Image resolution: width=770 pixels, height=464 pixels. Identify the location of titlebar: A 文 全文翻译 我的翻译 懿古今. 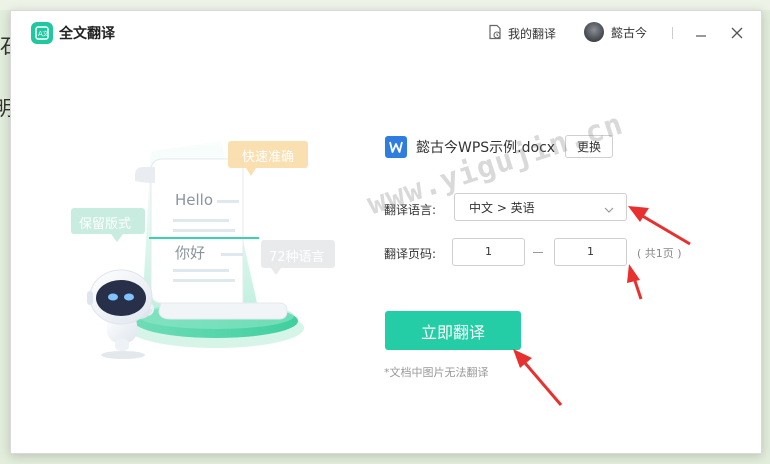
(386, 33).